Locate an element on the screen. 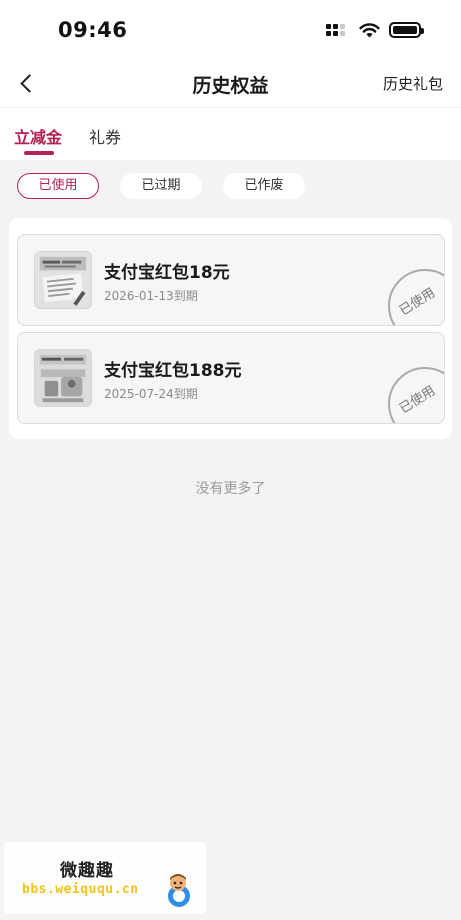 Image resolution: width=461 pixels, height=920 pixels. tab-gift-voucher: 礼券 is located at coordinates (105, 136).